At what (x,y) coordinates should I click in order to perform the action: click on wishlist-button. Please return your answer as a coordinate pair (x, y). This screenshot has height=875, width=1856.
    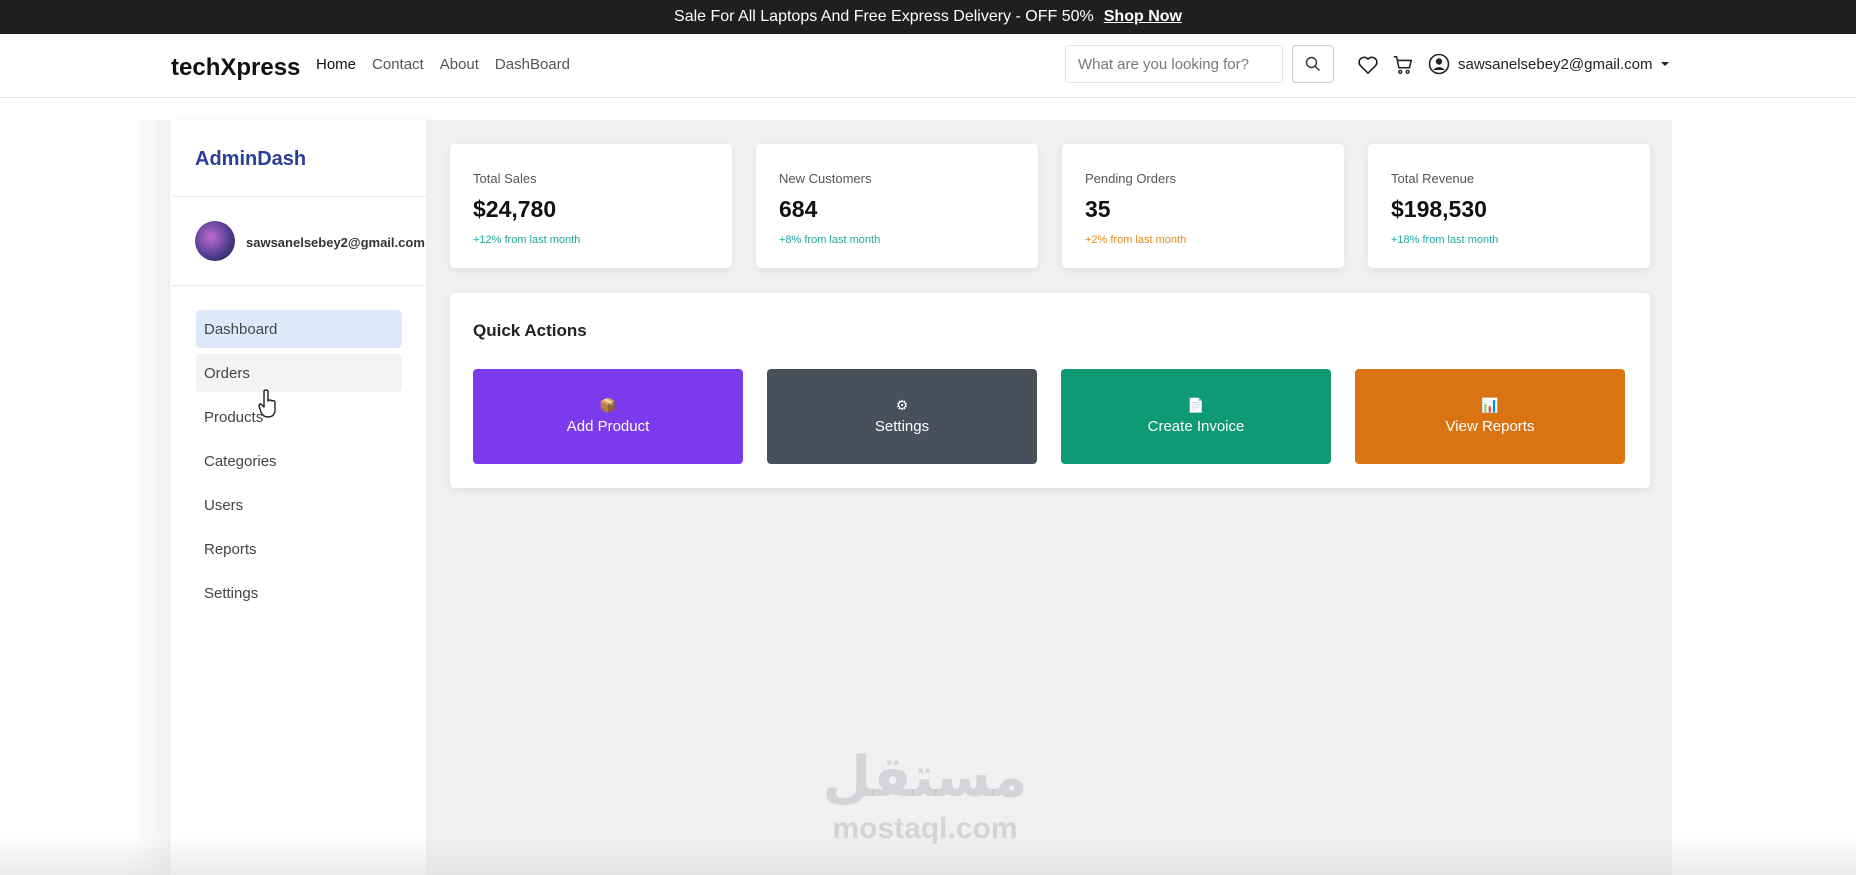
    Looking at the image, I should click on (1368, 65).